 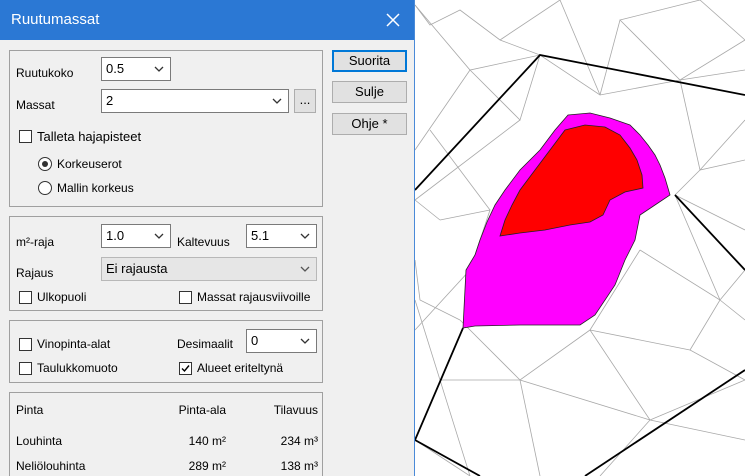 I want to click on results-row-name: Neliölouhinta, so click(x=51, y=466).